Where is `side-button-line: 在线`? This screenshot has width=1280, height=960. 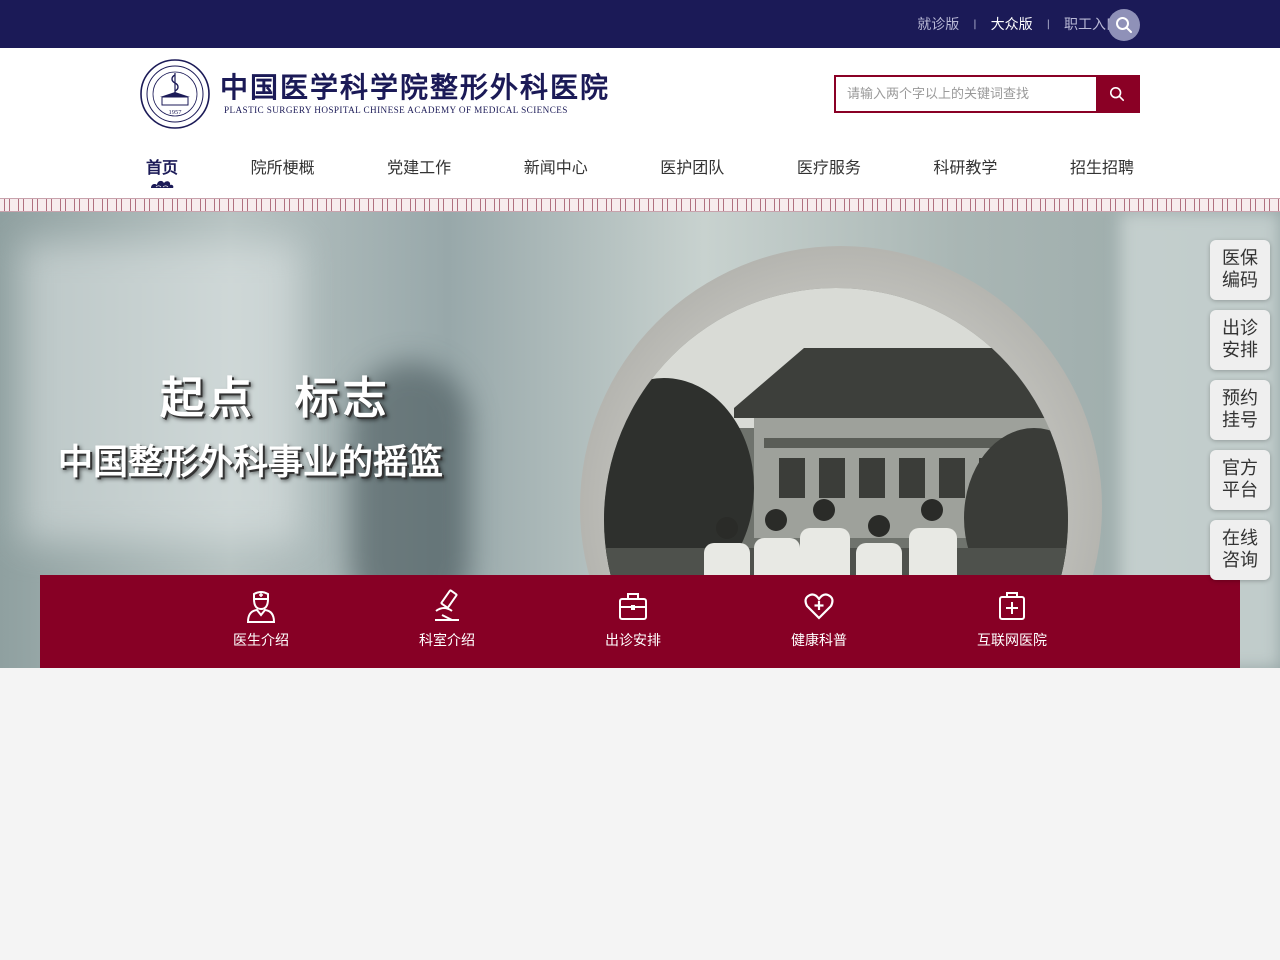 side-button-line: 在线 is located at coordinates (1240, 538).